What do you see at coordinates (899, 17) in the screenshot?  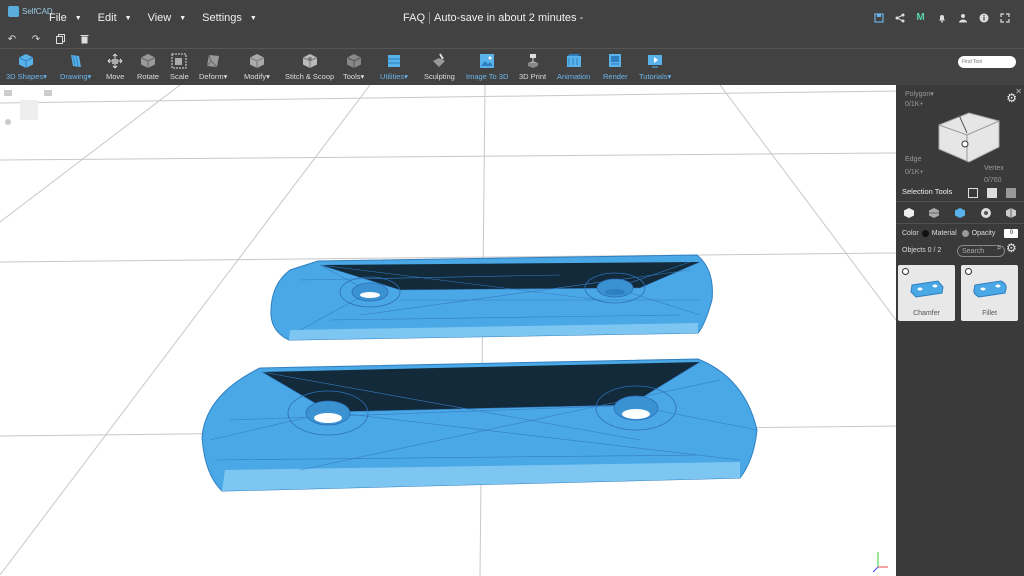 I see `share-icon` at bounding box center [899, 17].